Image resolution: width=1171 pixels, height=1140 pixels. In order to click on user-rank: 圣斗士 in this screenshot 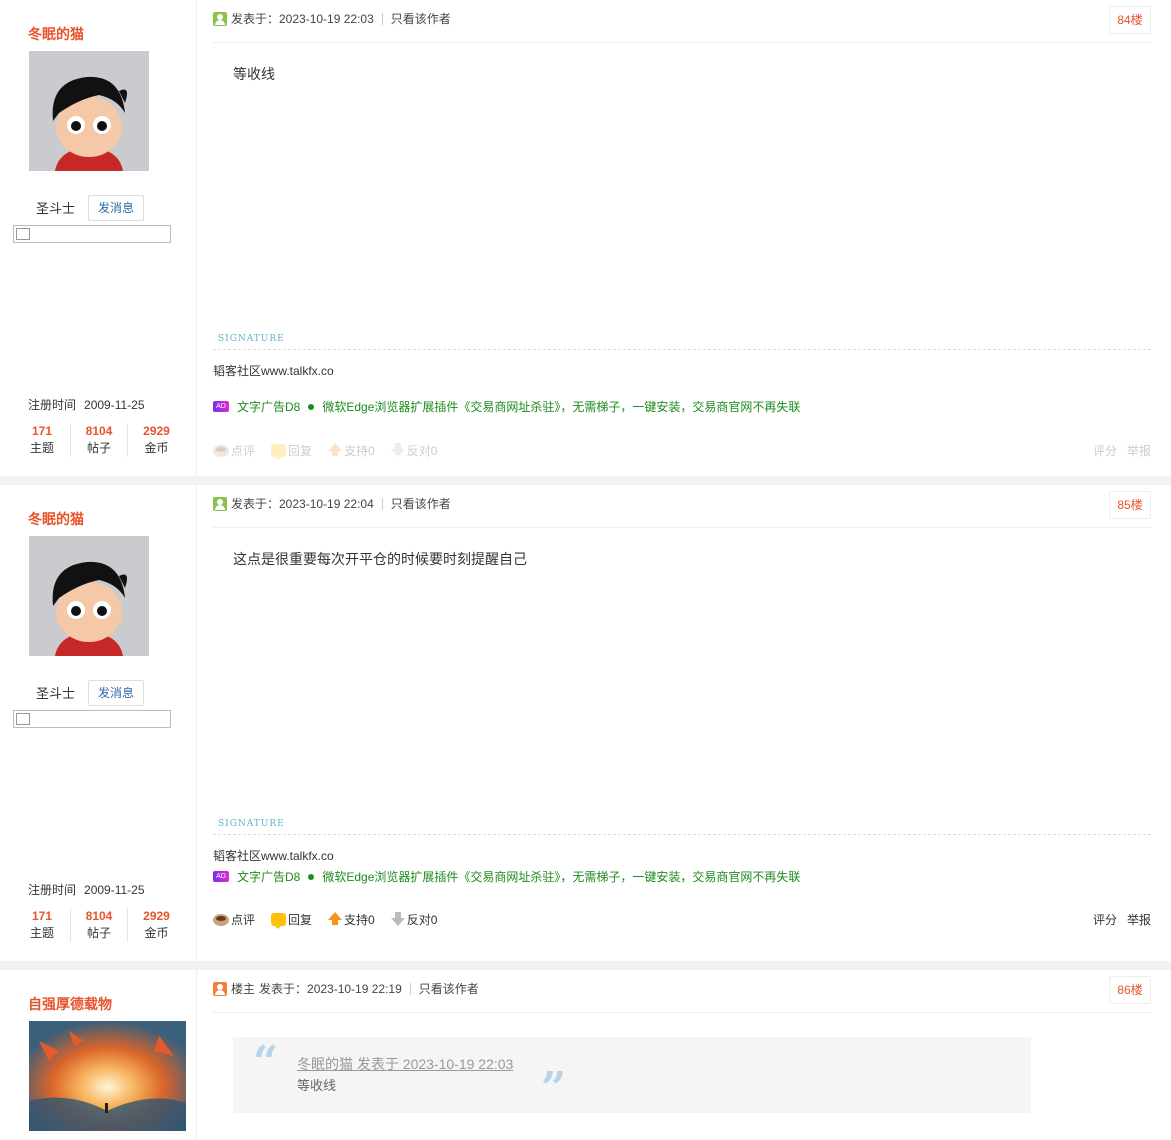, I will do `click(56, 693)`.